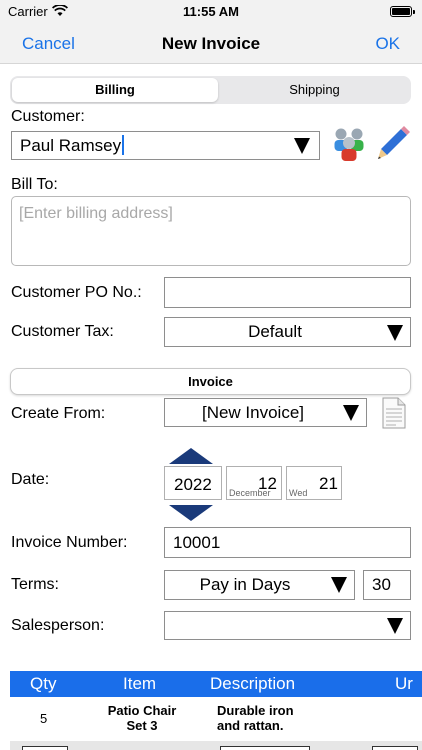 The width and height of the screenshot is (422, 750). Describe the element at coordinates (349, 144) in the screenshot. I see `customers-icon` at that location.